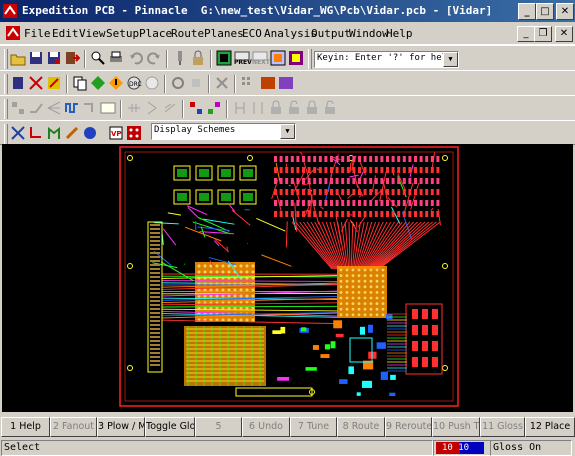 This screenshot has height=456, width=575. Describe the element at coordinates (98, 83) in the screenshot. I see `netlist-icon` at that location.